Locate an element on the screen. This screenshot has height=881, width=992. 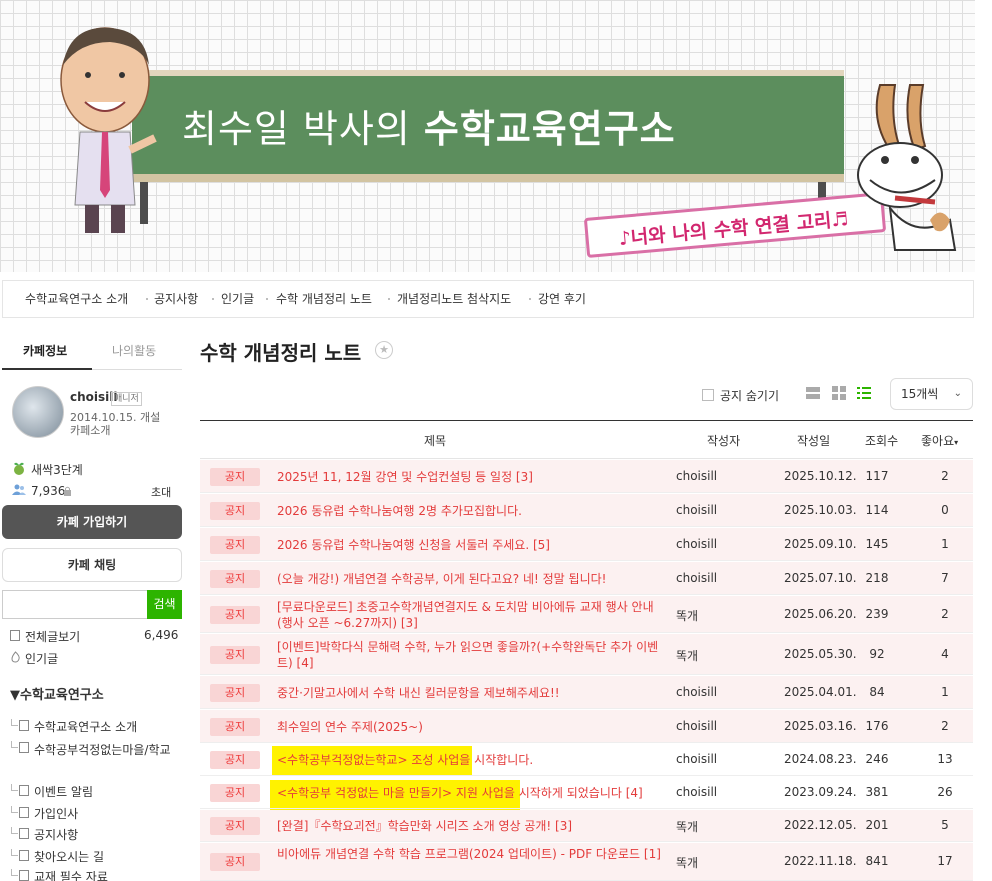
post-date: 2022.12.05. is located at coordinates (820, 825).